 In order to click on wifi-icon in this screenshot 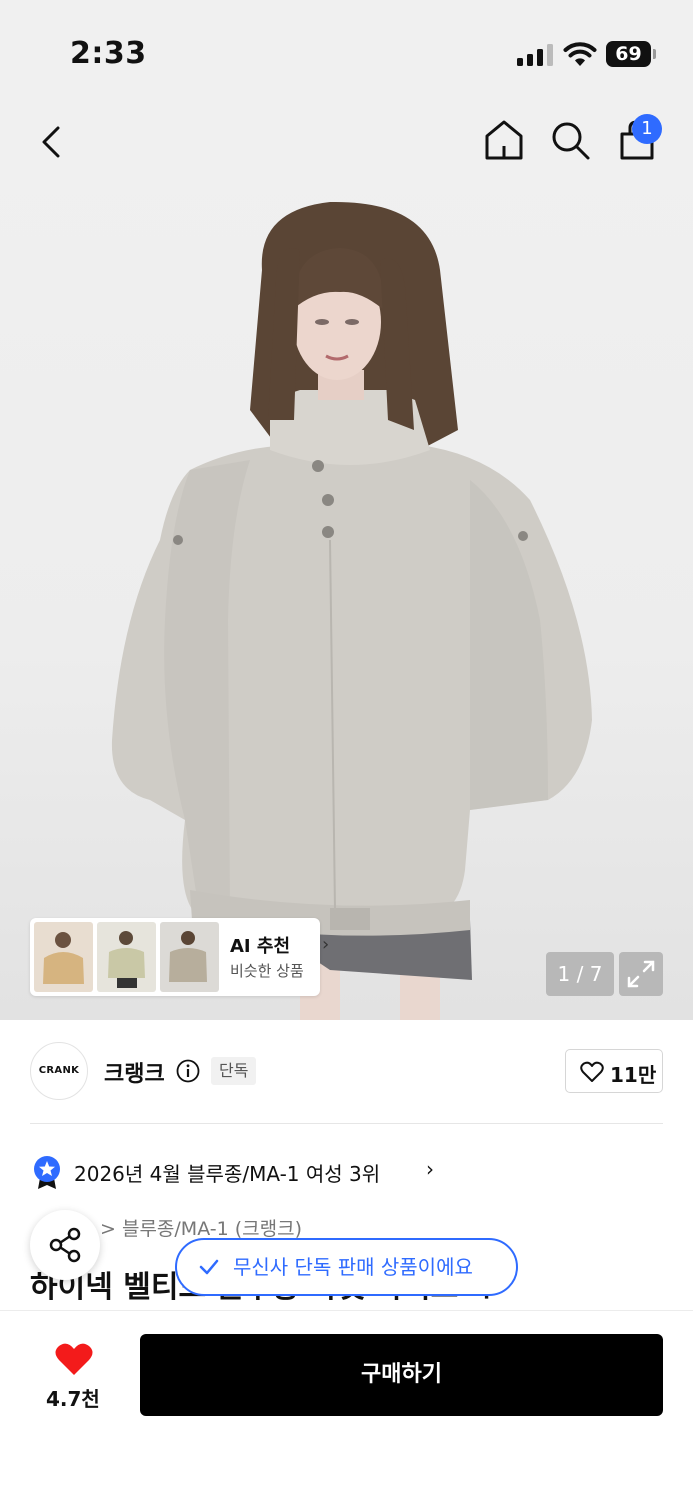, I will do `click(580, 54)`.